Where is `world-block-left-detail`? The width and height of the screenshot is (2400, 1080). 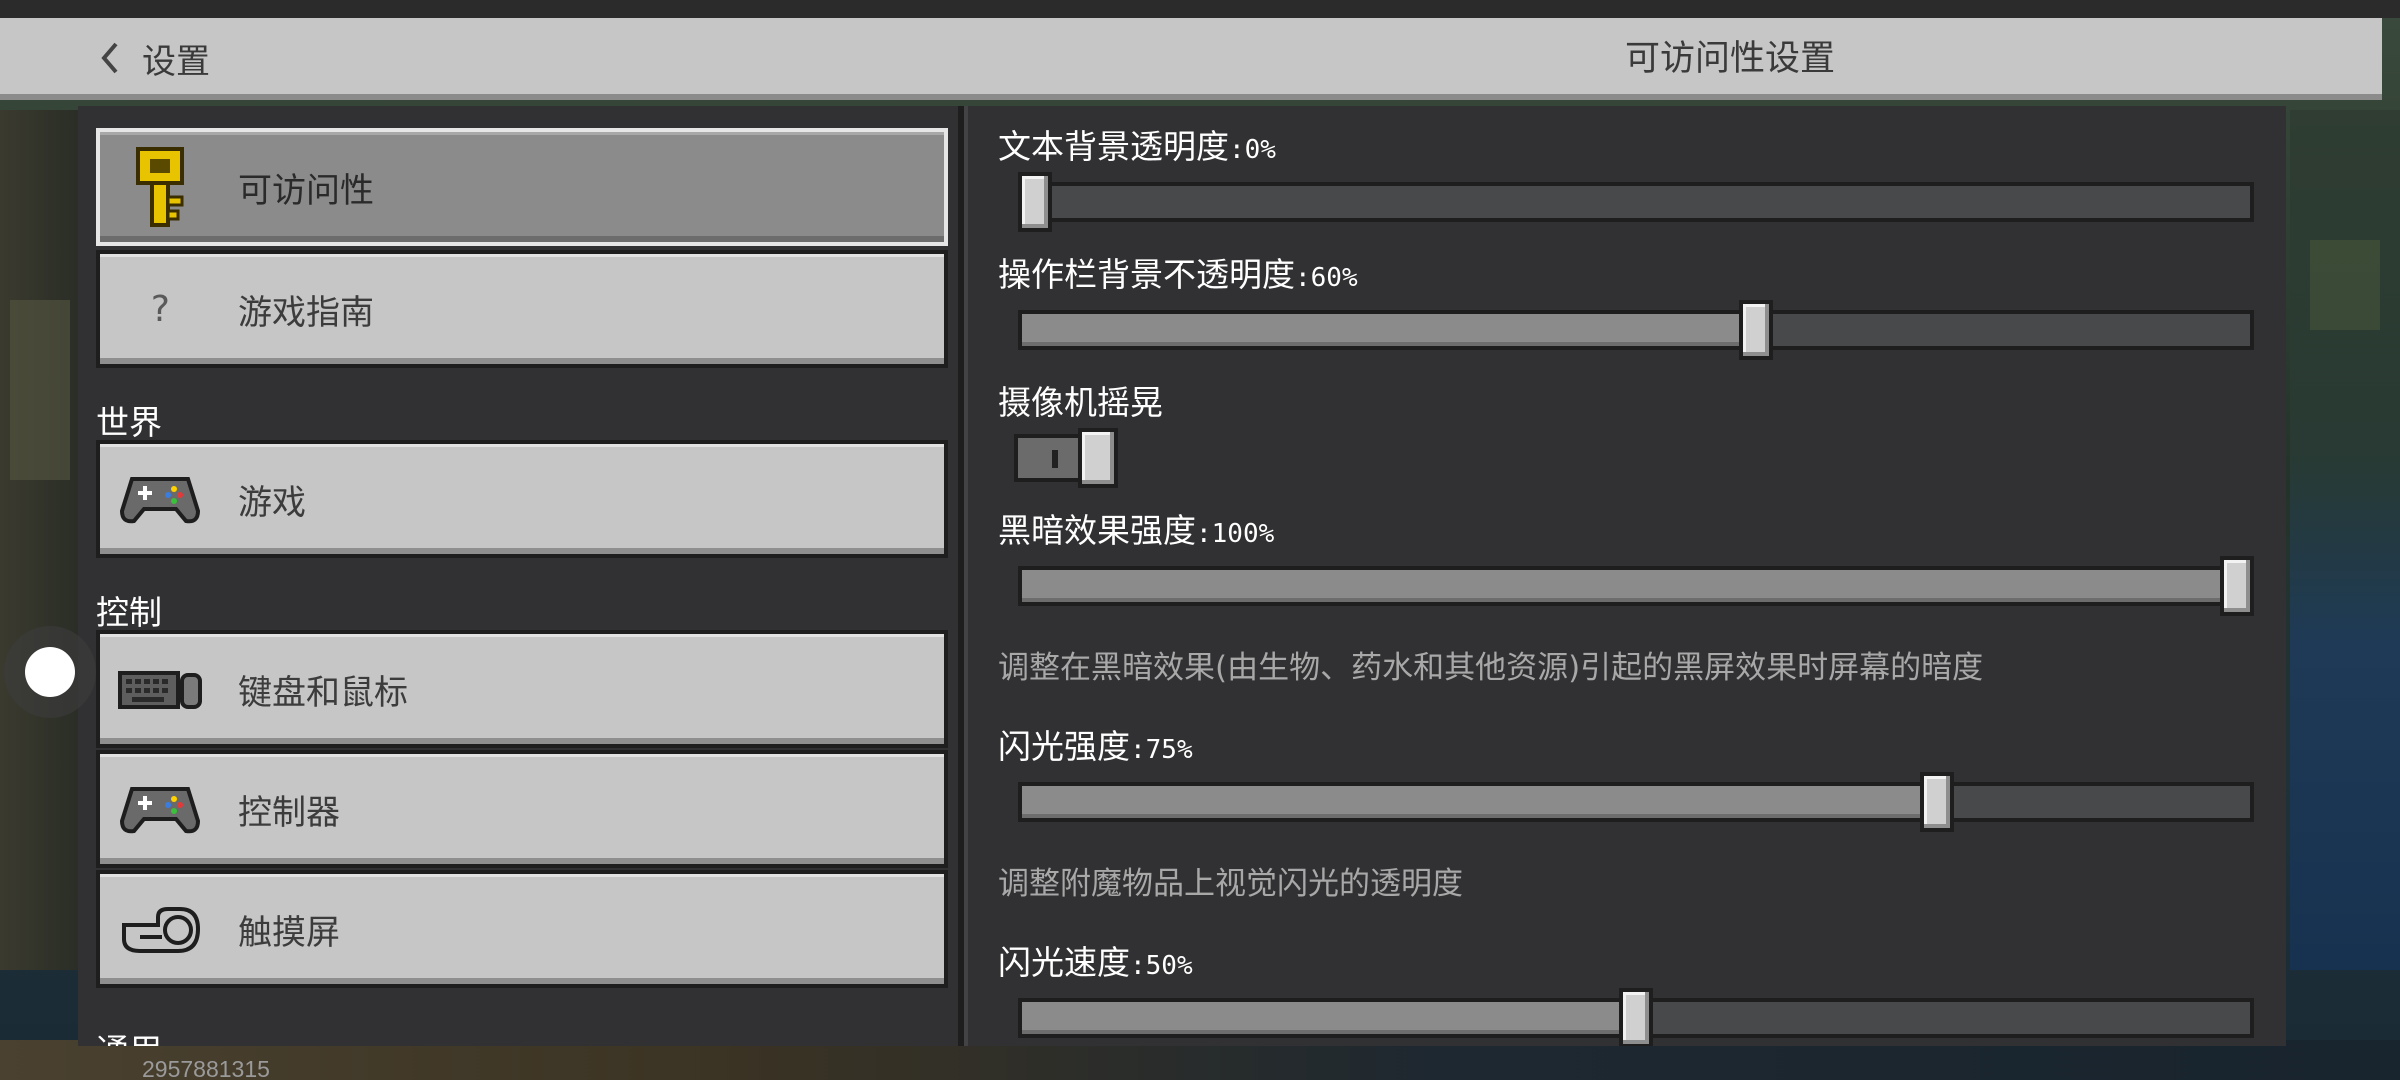
world-block-left-detail is located at coordinates (40, 390).